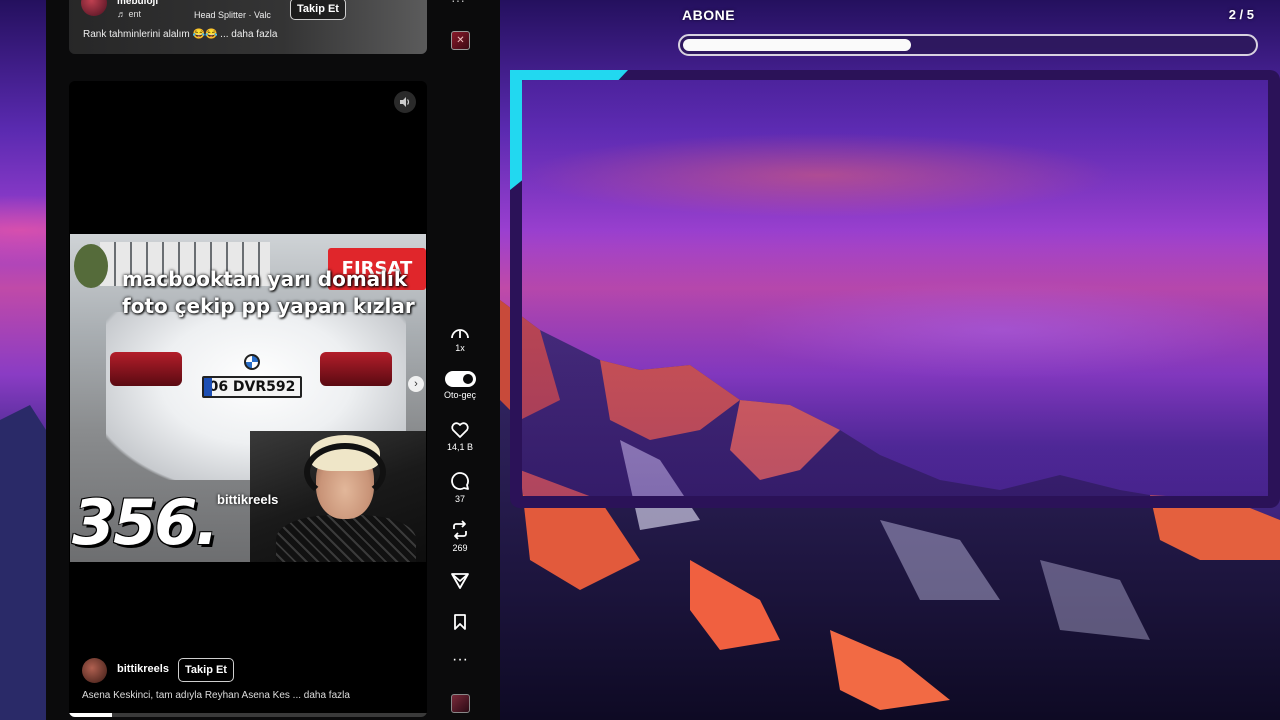 This screenshot has height=720, width=1280. I want to click on frame-accent-top, so click(569, 75).